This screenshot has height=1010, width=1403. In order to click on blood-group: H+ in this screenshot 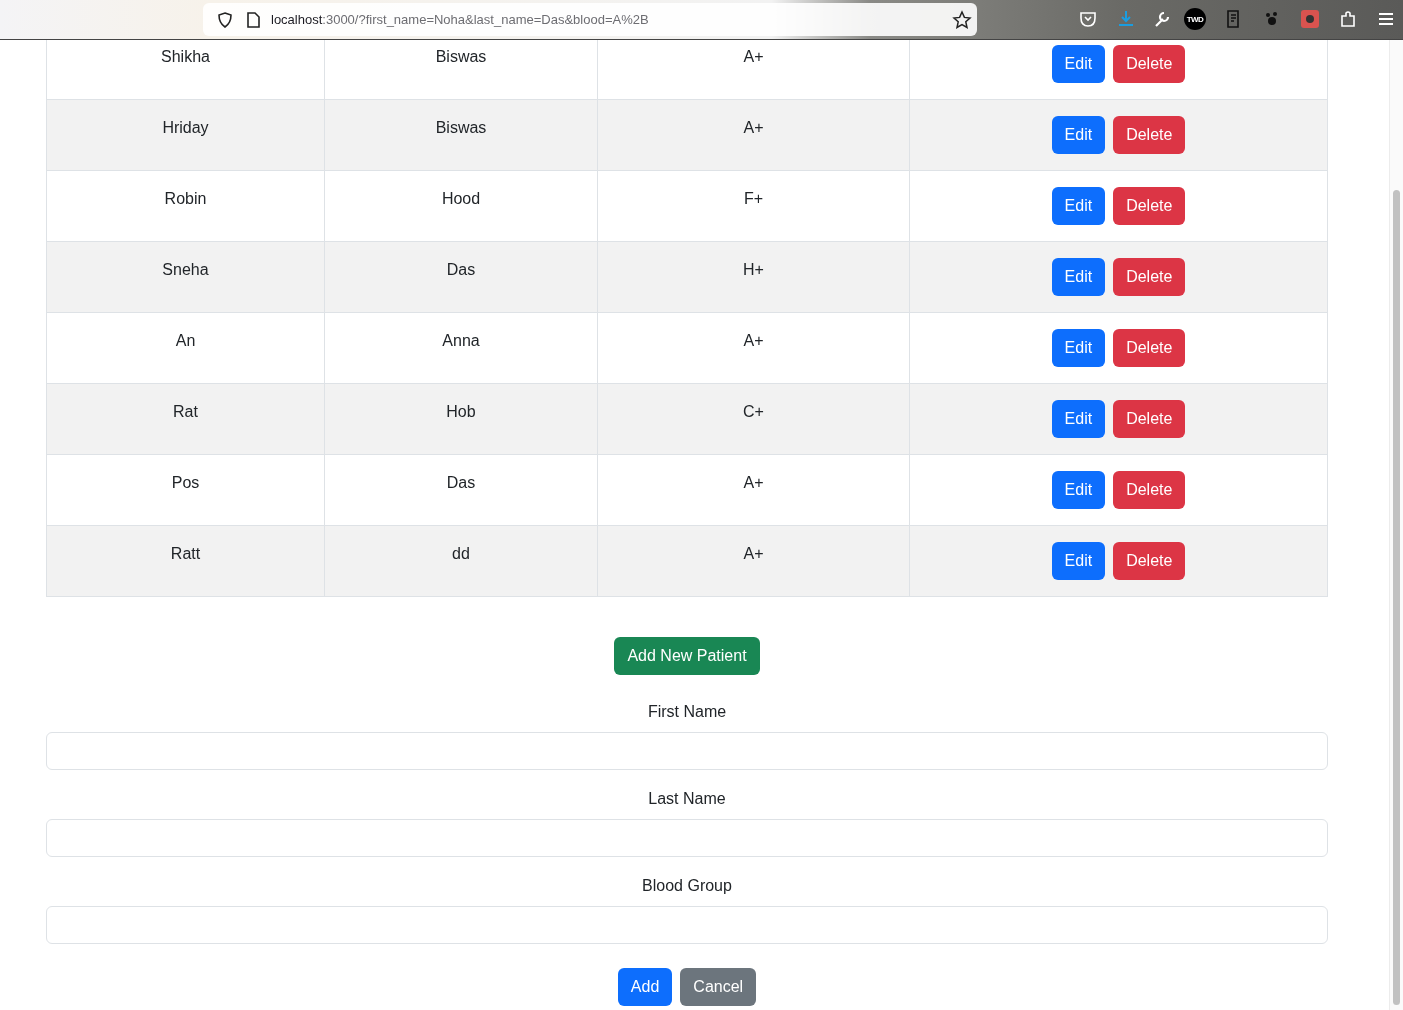, I will do `click(753, 270)`.